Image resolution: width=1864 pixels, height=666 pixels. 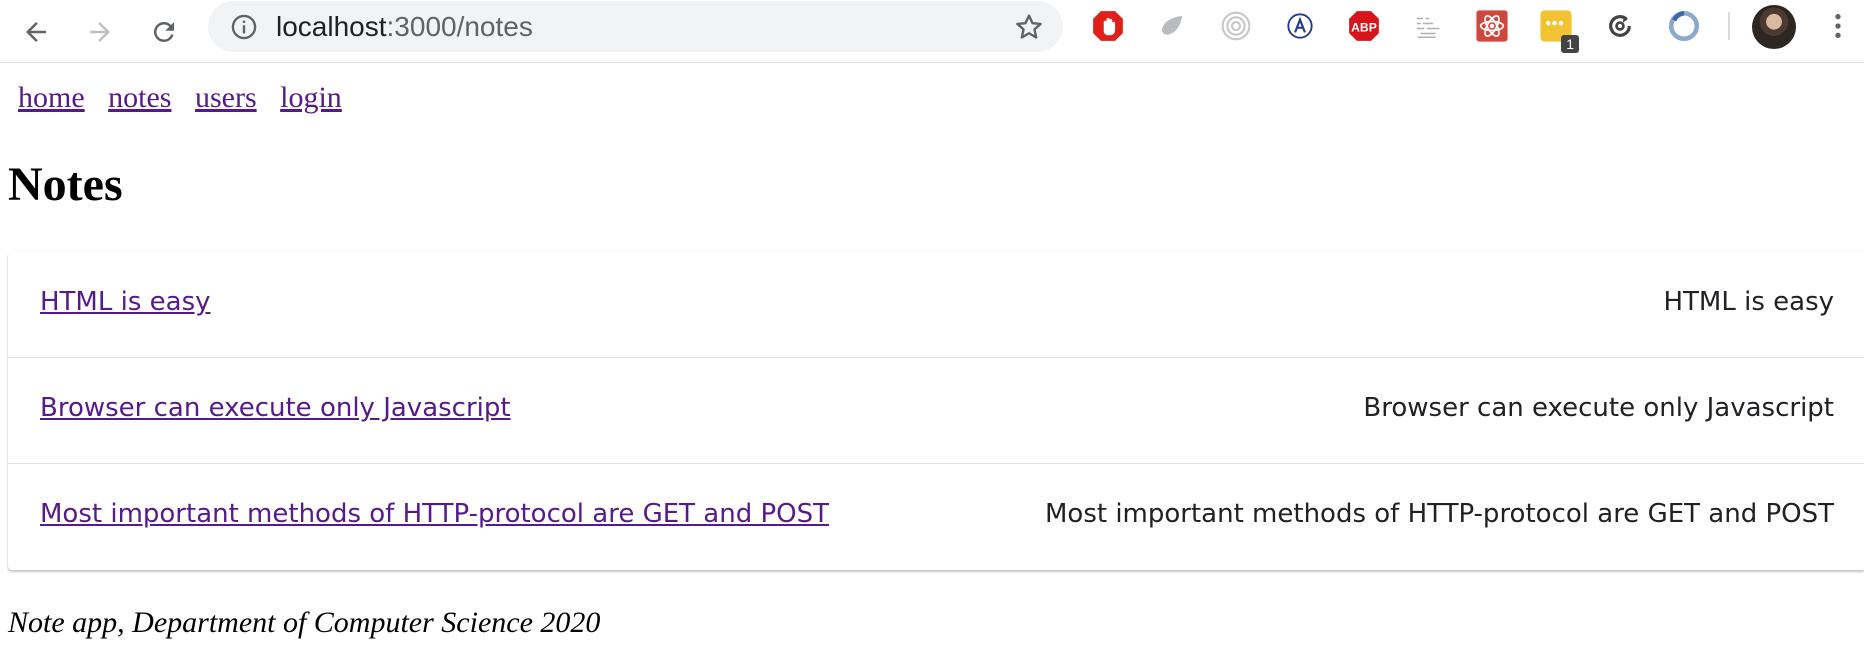 I want to click on grey-leaf-icon, so click(x=1172, y=25).